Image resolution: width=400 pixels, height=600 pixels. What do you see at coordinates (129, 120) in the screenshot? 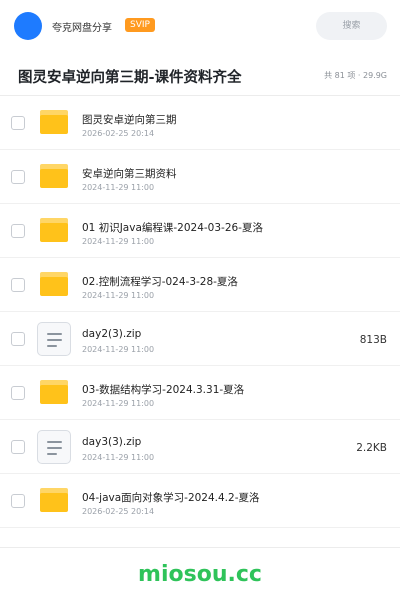
I see `item-name: 图灵安卓逆向第三期` at bounding box center [129, 120].